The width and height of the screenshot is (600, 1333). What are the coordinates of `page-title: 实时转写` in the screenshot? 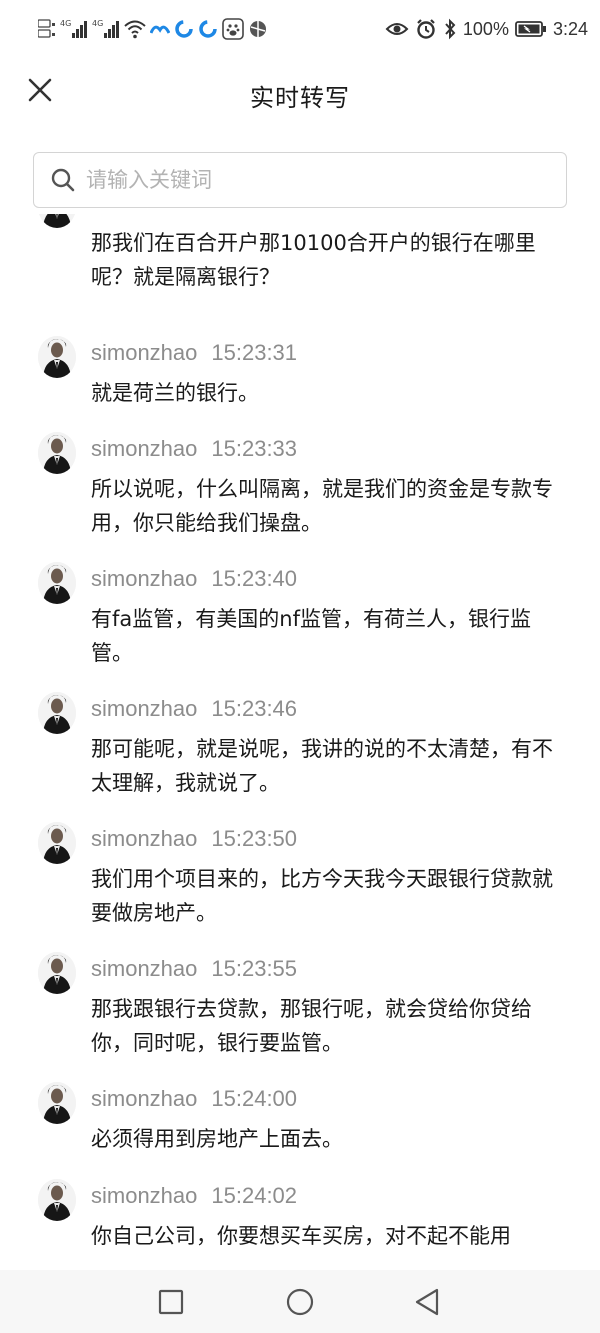 It's located at (300, 98).